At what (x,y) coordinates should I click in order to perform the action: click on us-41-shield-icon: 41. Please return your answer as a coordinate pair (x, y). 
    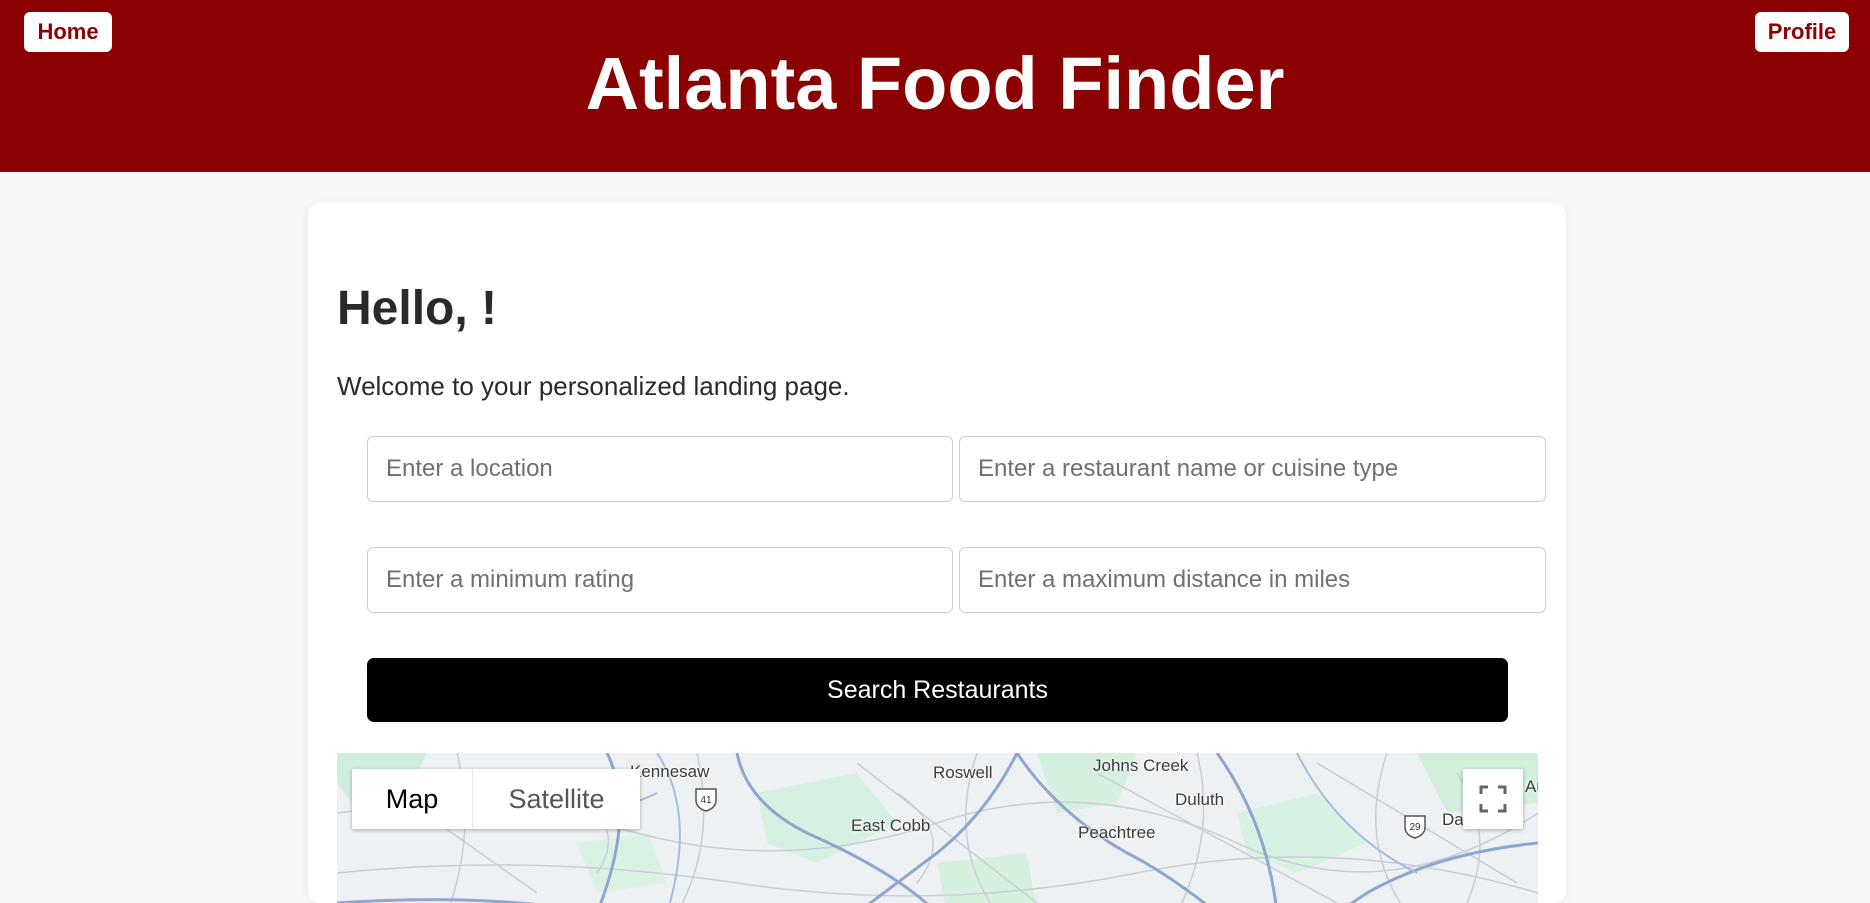
    Looking at the image, I should click on (706, 800).